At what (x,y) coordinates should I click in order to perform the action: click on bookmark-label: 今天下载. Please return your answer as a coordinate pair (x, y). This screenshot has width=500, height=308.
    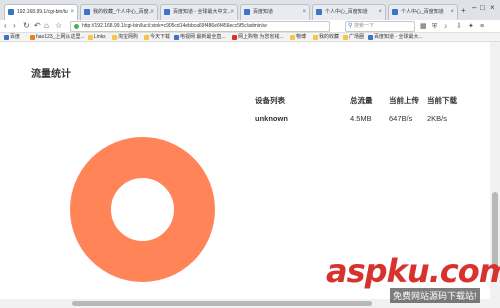
    Looking at the image, I should click on (160, 37).